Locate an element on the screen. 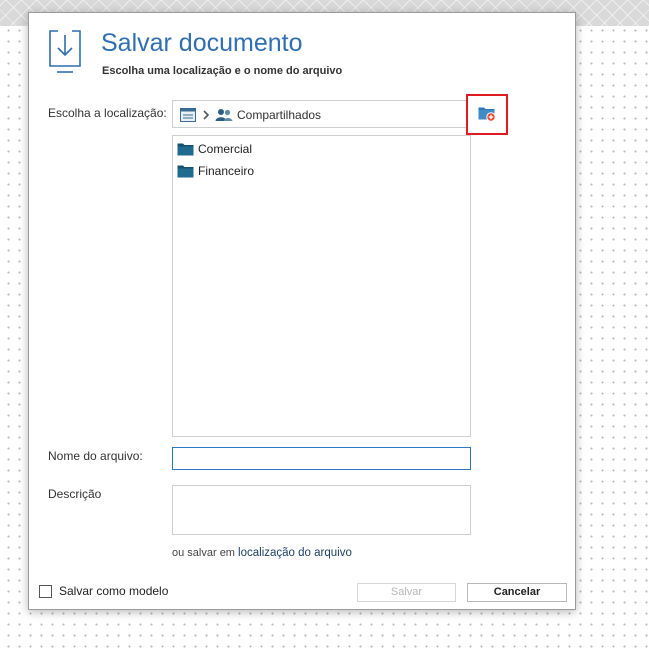  download-tray-icon is located at coordinates (65, 51).